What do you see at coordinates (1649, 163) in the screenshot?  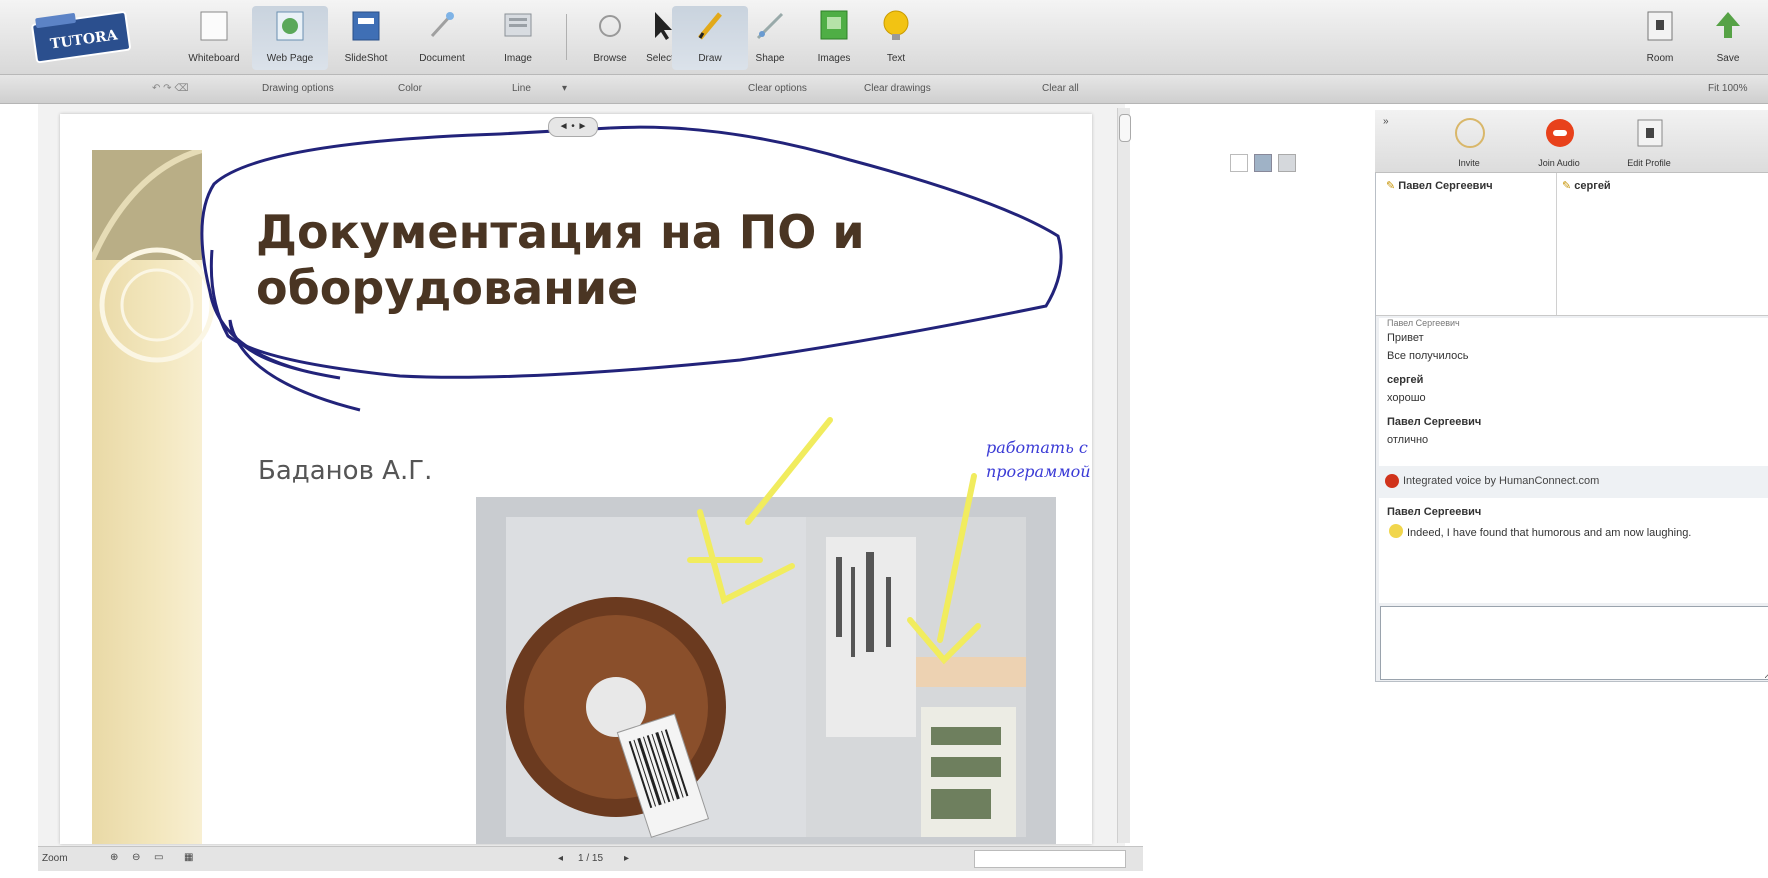 I see `edit-profile-label: Edit Profile` at bounding box center [1649, 163].